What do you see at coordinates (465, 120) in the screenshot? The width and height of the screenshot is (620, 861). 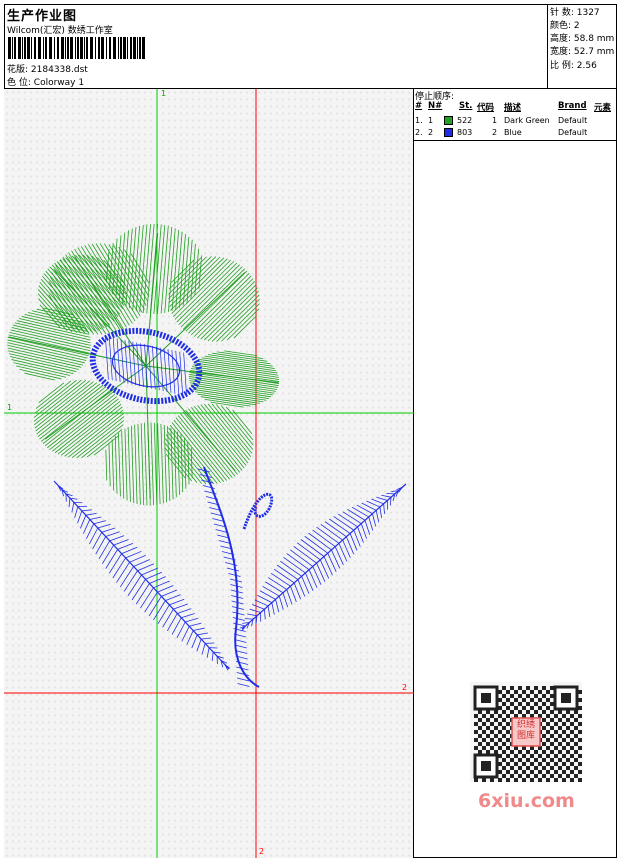 I see `row-stitches: 522` at bounding box center [465, 120].